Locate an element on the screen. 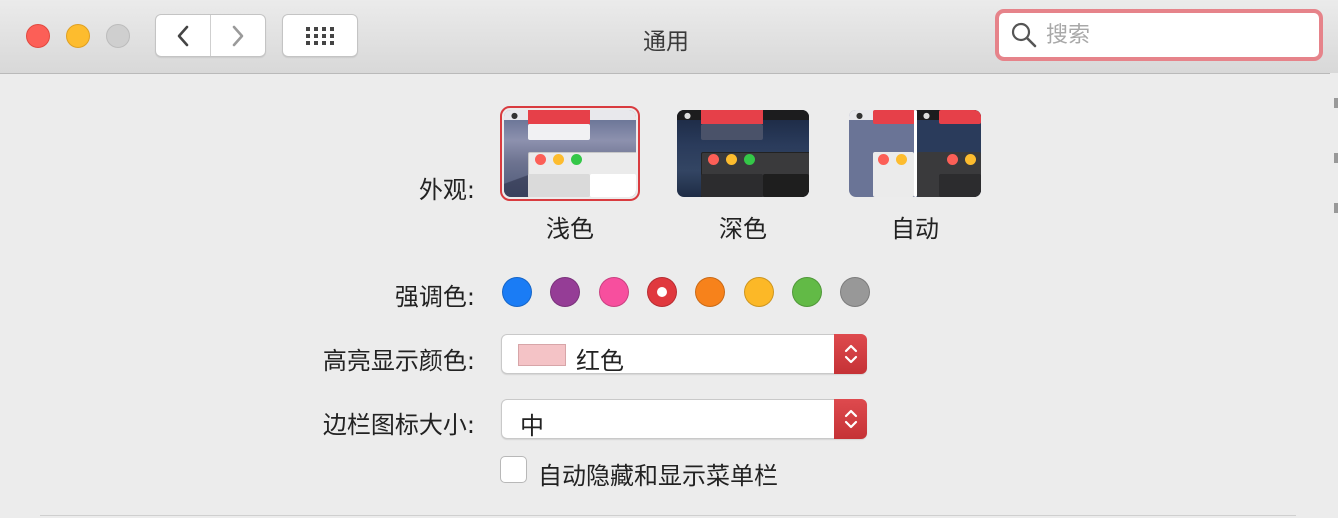 The width and height of the screenshot is (1338, 518). highlight-color-label: 高亮显示颜色: is located at coordinates (398, 361).